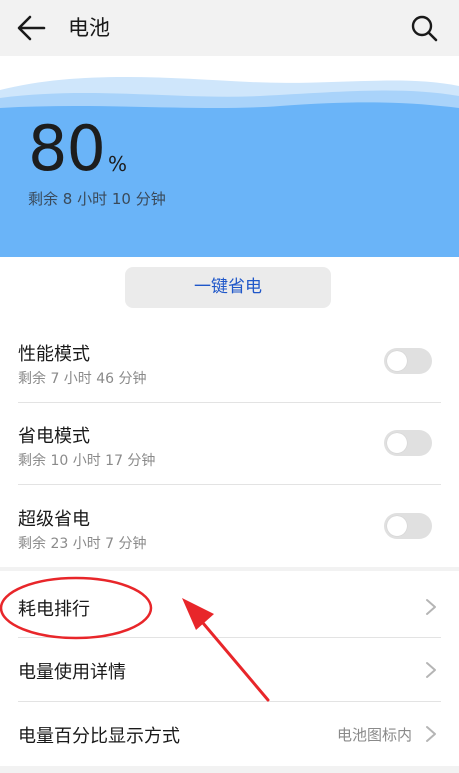 This screenshot has height=773, width=459. Describe the element at coordinates (226, 650) in the screenshot. I see `red-arrow-icon` at that location.